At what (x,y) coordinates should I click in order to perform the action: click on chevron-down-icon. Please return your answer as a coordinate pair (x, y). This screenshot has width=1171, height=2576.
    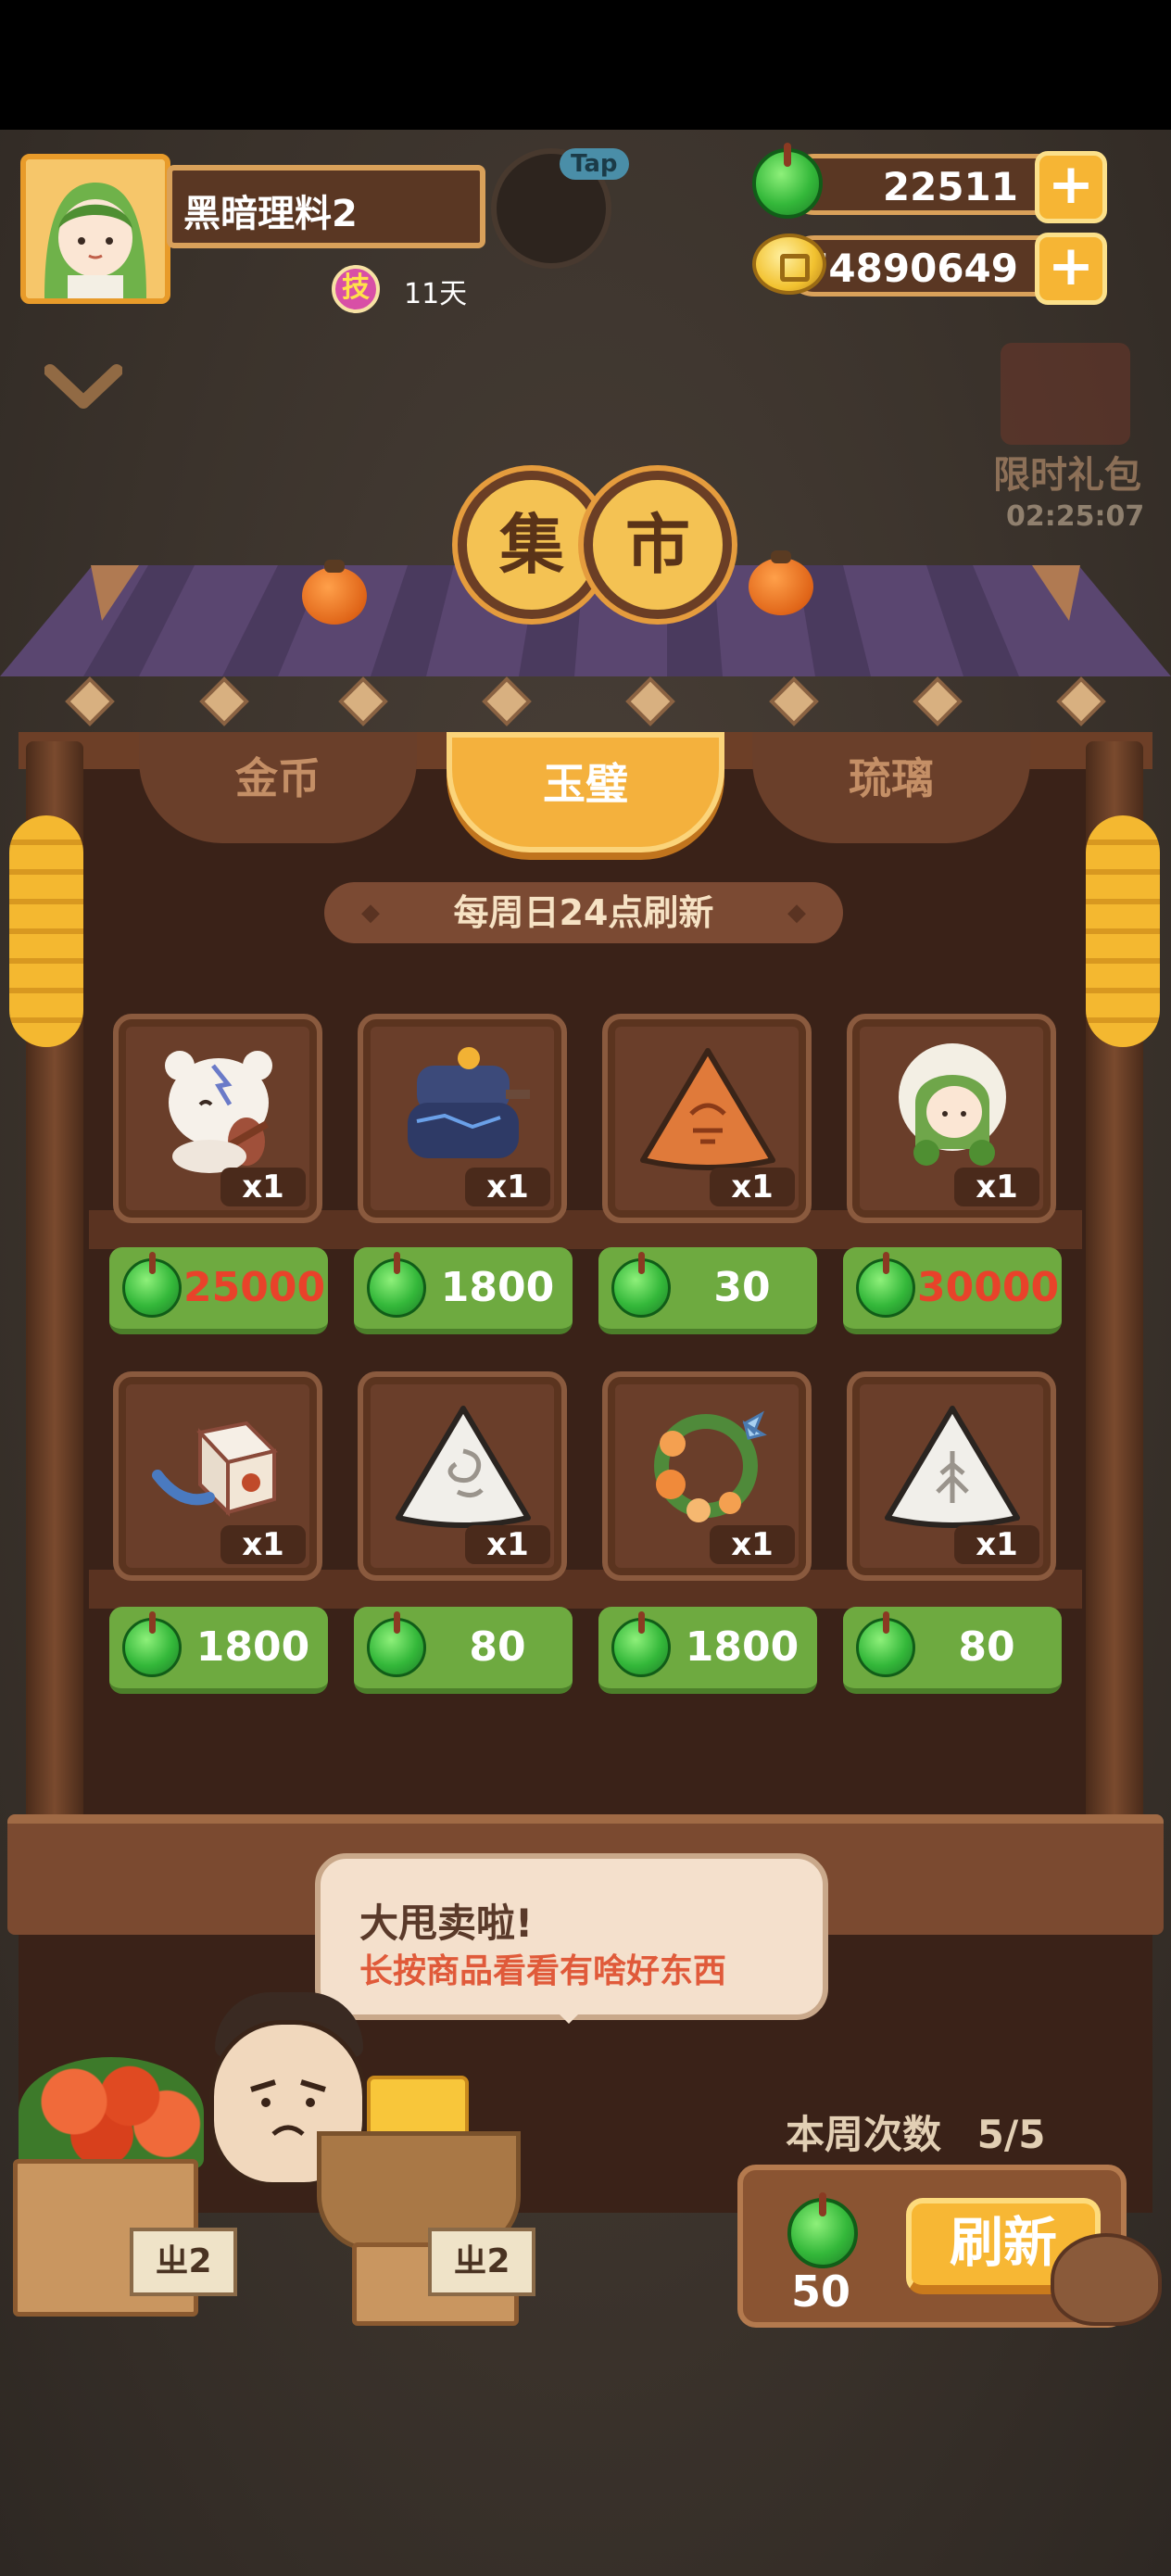
    Looking at the image, I should click on (83, 389).